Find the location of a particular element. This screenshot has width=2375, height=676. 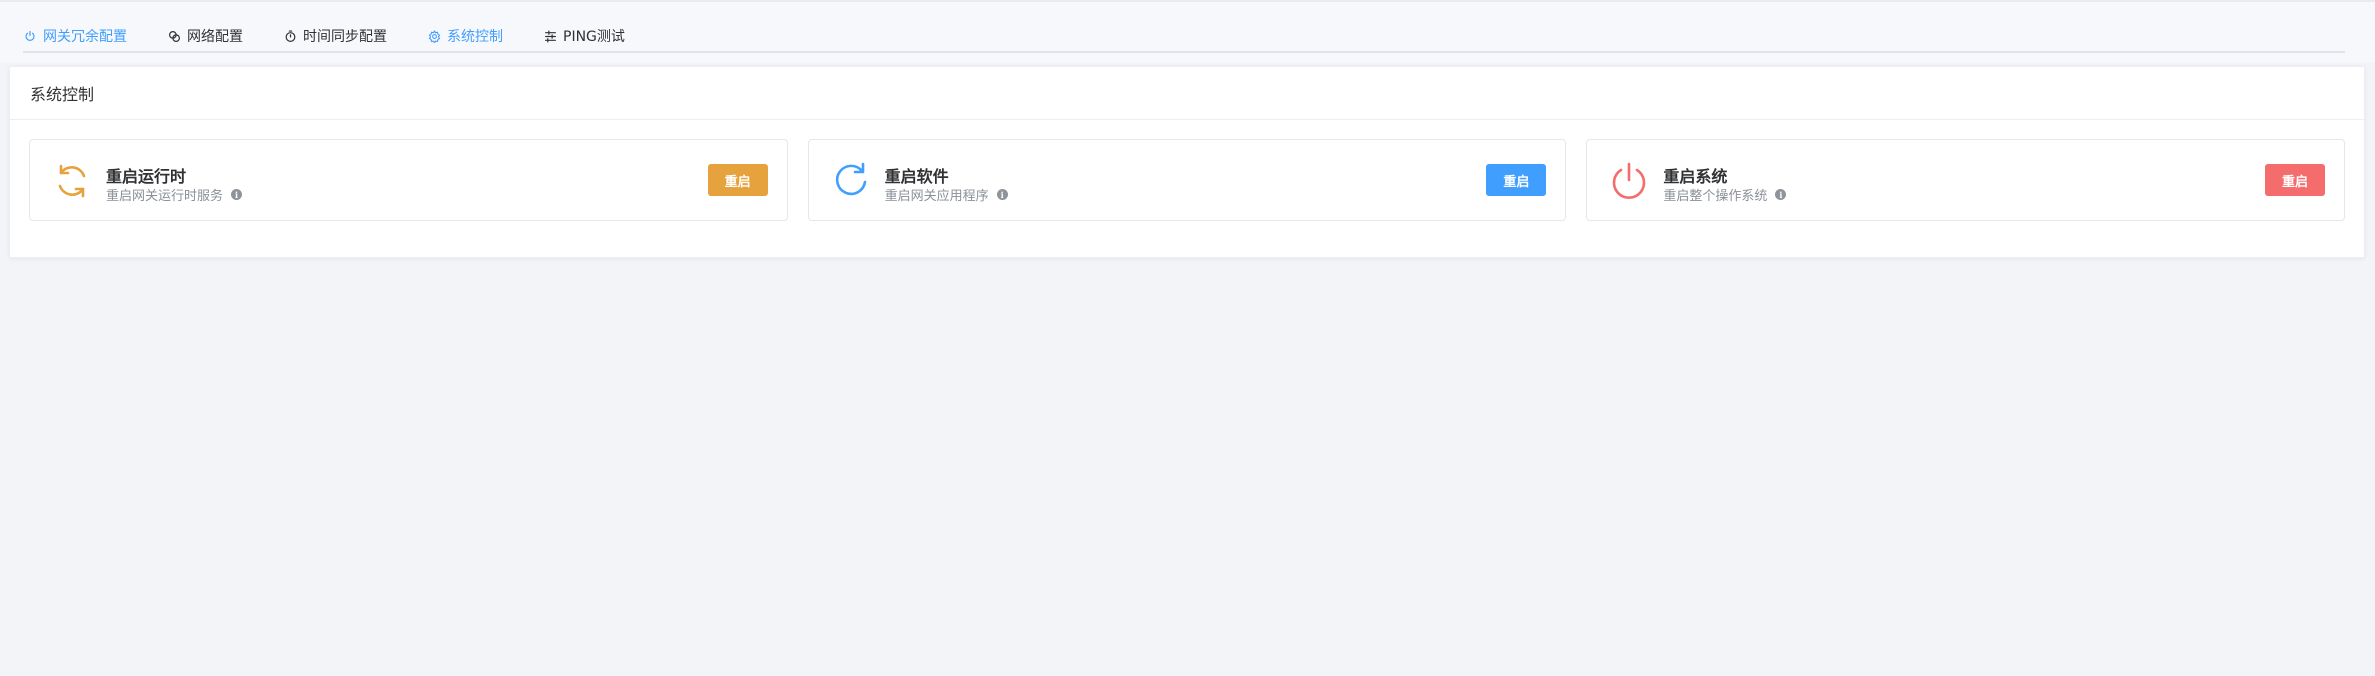

restart-system-card: 重启系统 重启整个操作系统 i 重启 is located at coordinates (1966, 180).